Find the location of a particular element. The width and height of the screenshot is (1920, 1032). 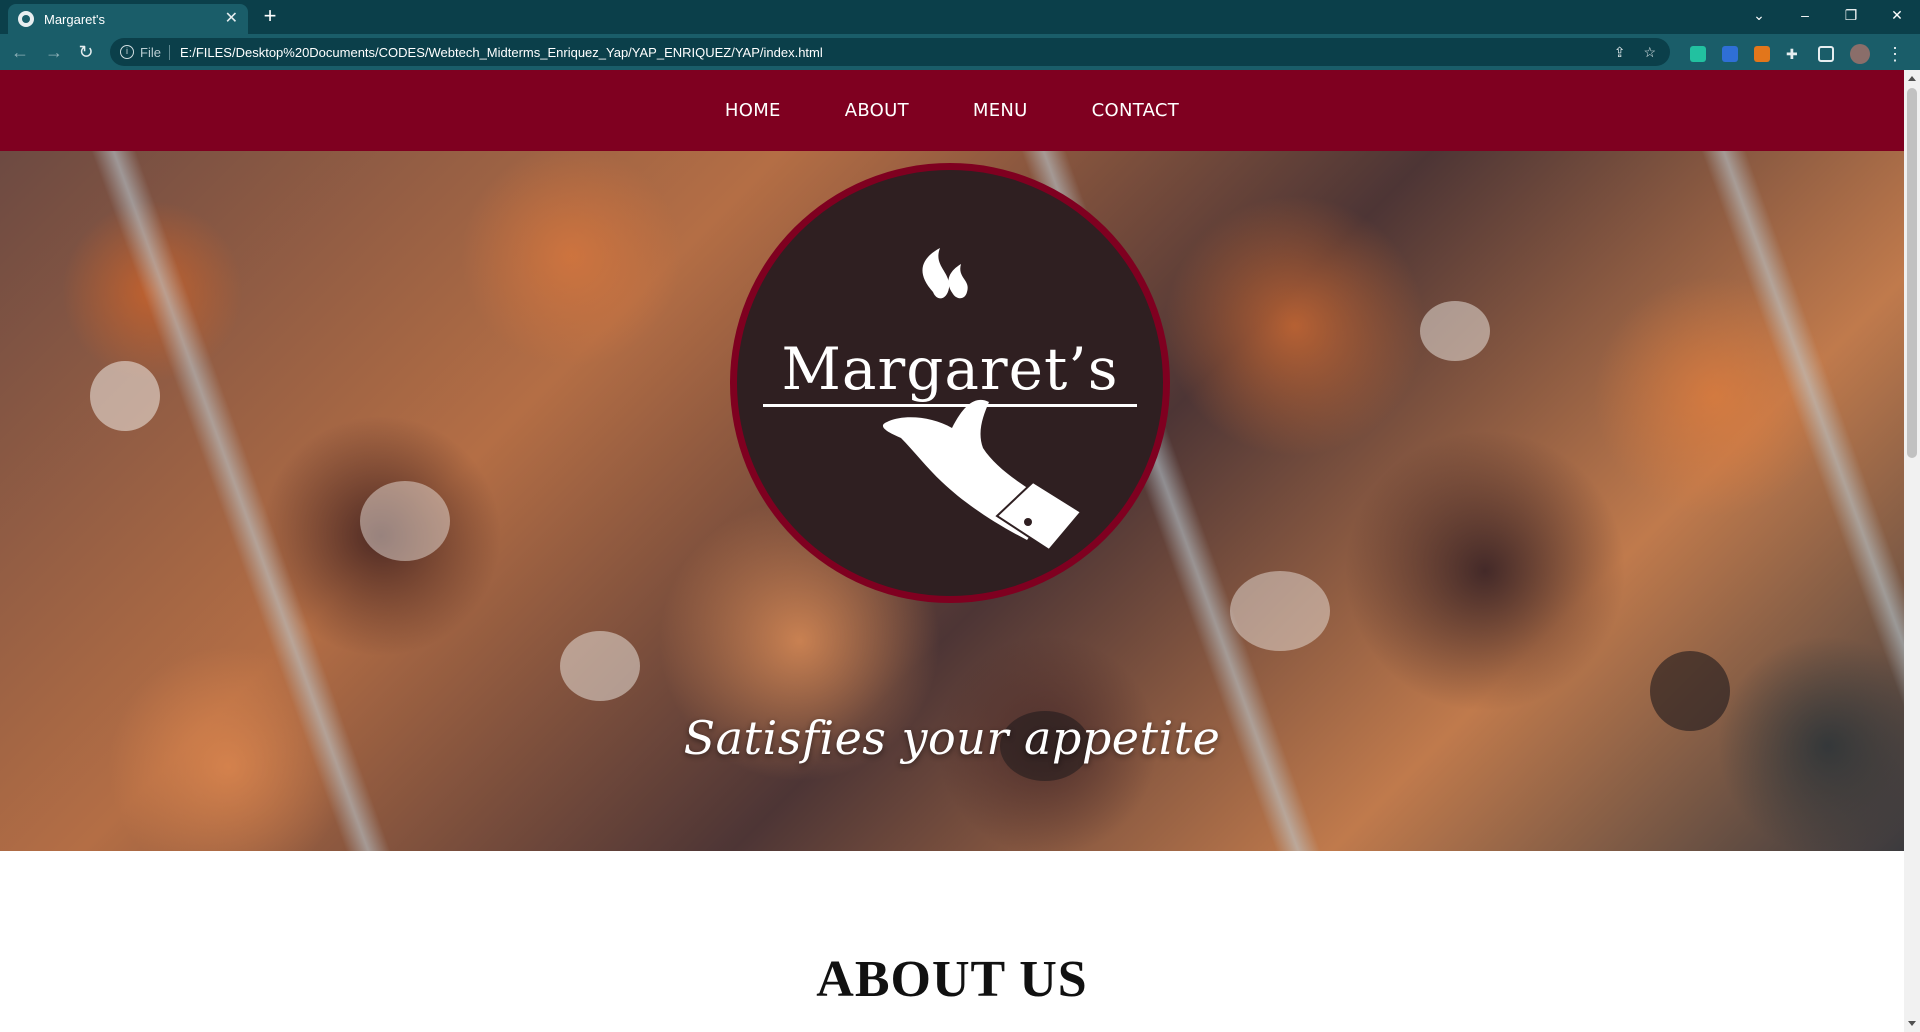

side-panel-icon is located at coordinates (1826, 54).